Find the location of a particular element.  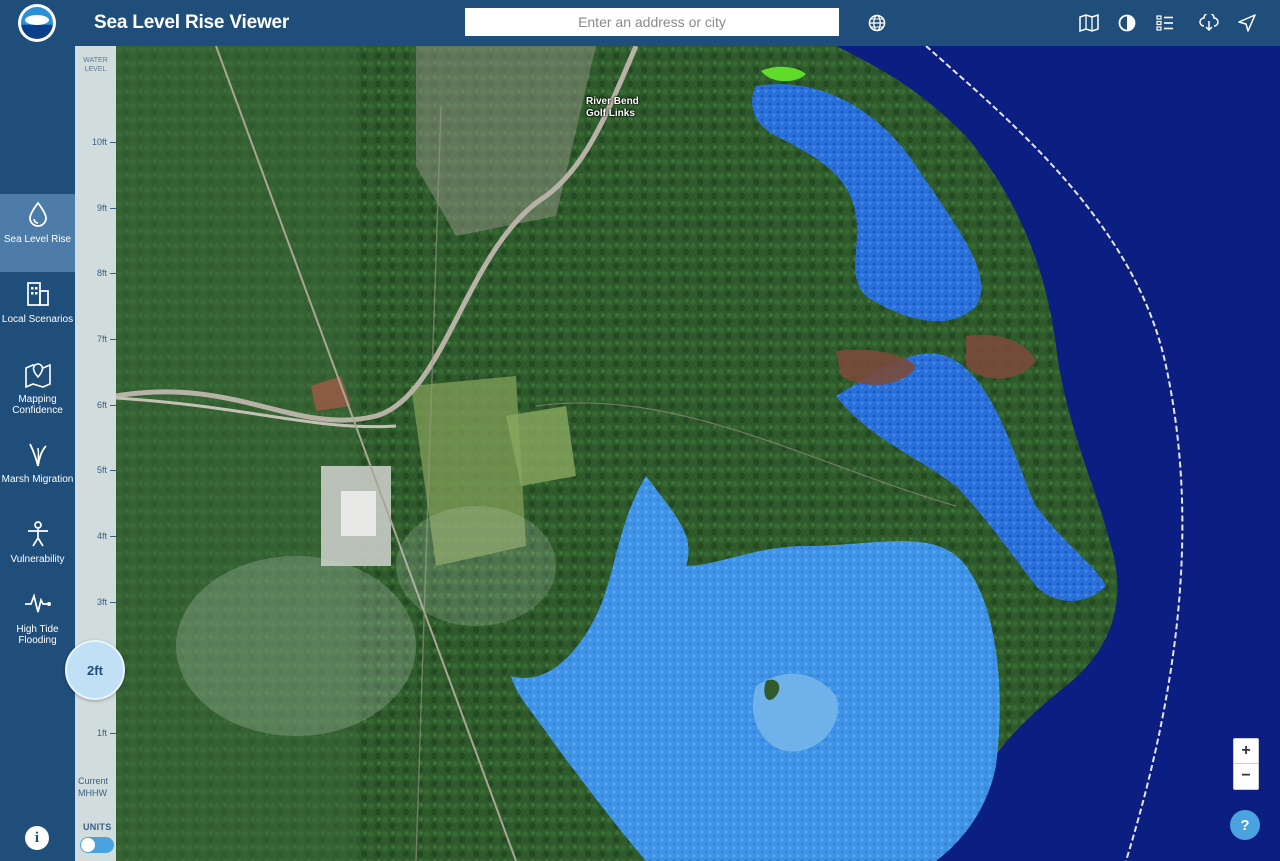

place-label: River Bend Golf Links is located at coordinates (612, 107).